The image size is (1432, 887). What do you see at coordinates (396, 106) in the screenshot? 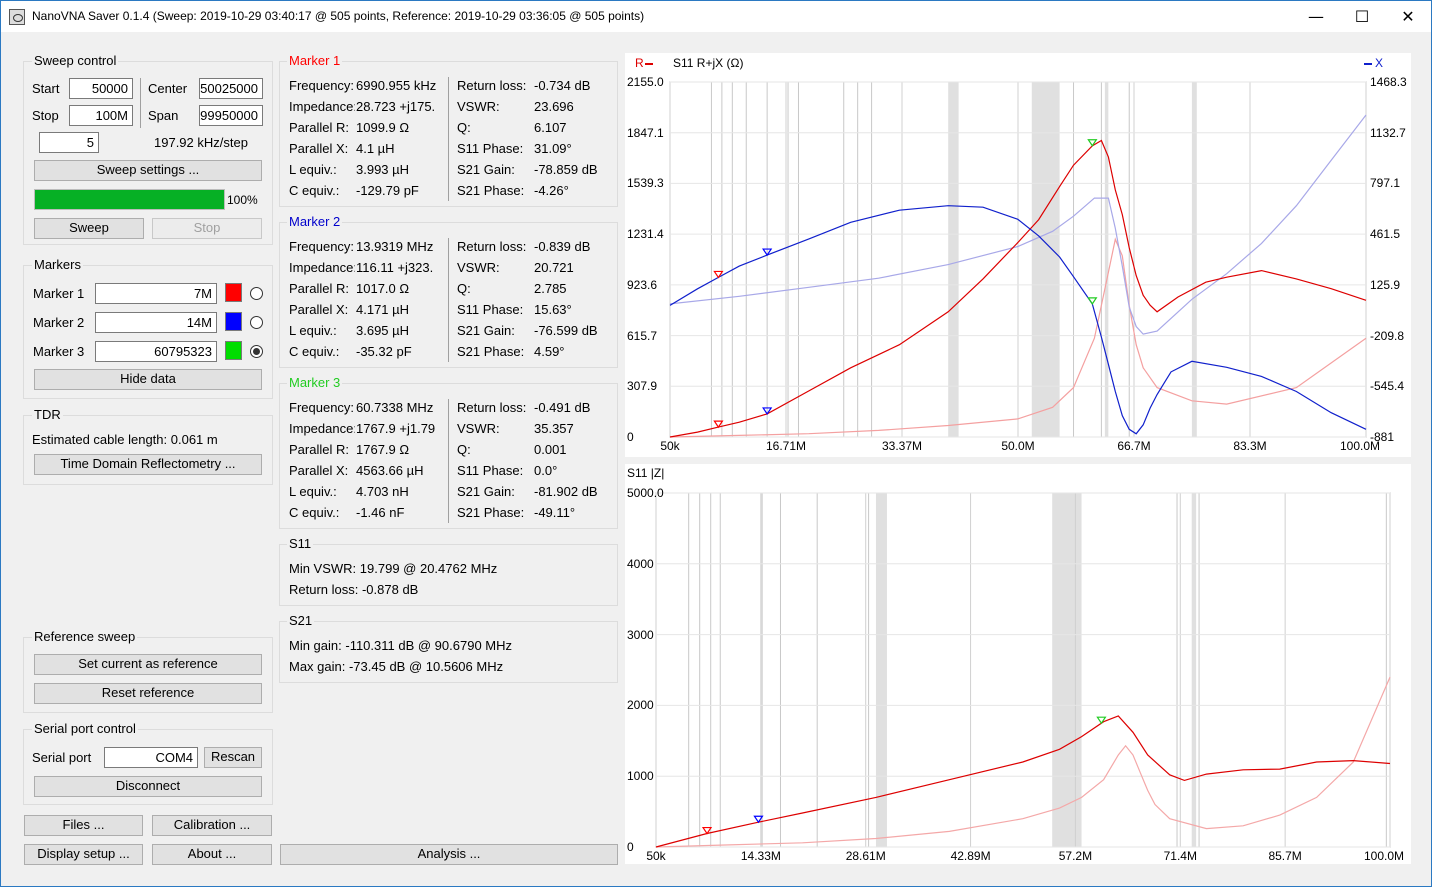
I see `marker-1-field-value: 28.723 +j175.` at bounding box center [396, 106].